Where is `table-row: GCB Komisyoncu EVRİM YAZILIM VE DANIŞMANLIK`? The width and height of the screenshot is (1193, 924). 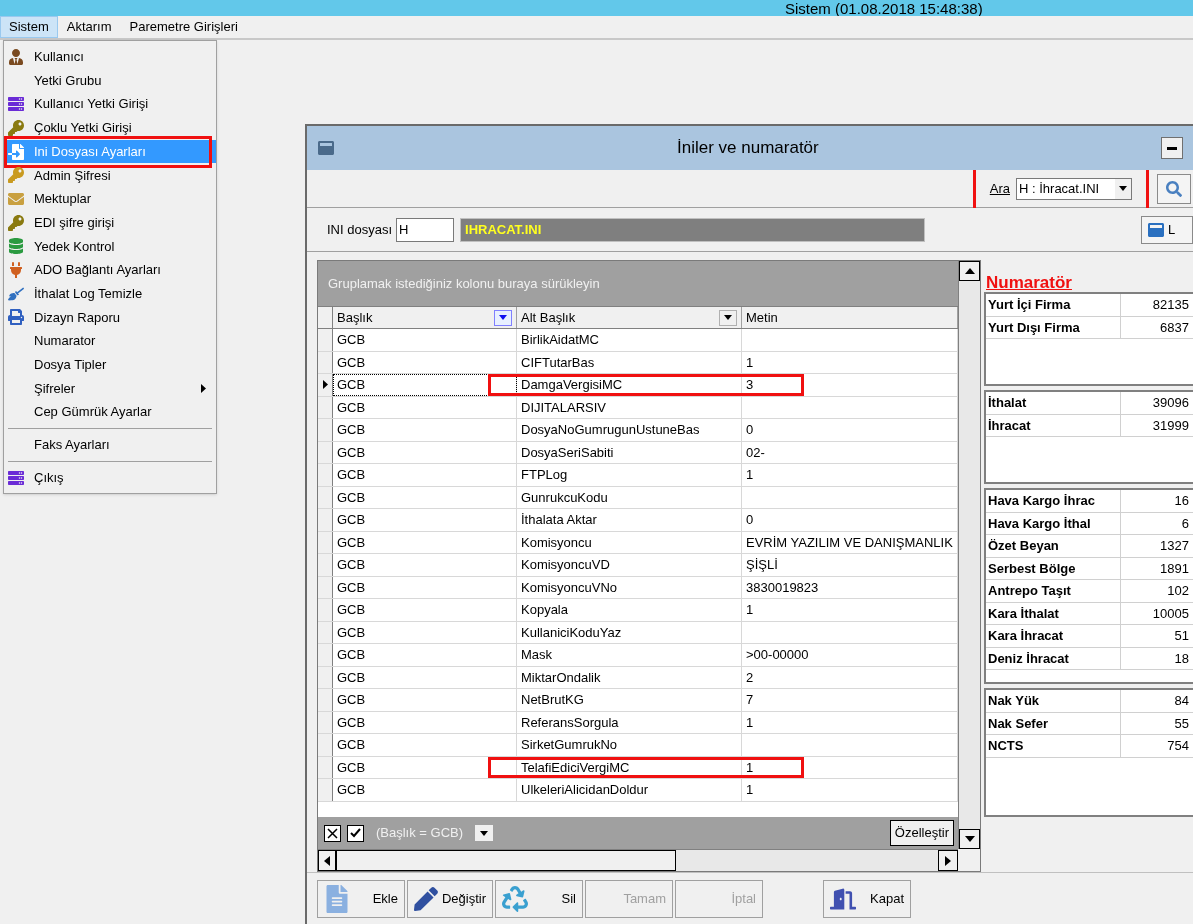 table-row: GCB Komisyoncu EVRİM YAZILIM VE DANIŞMANLIK is located at coordinates (638, 542).